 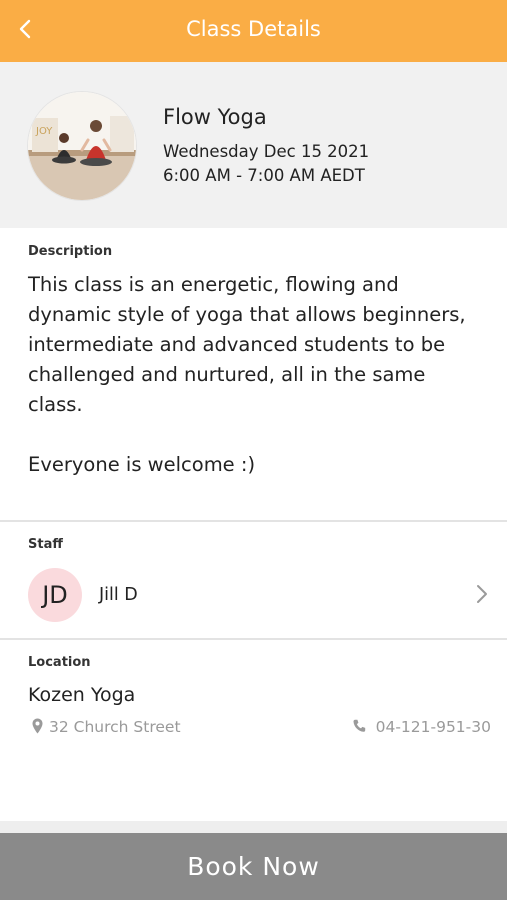 I want to click on location-address: 32 Church Street, so click(x=115, y=727).